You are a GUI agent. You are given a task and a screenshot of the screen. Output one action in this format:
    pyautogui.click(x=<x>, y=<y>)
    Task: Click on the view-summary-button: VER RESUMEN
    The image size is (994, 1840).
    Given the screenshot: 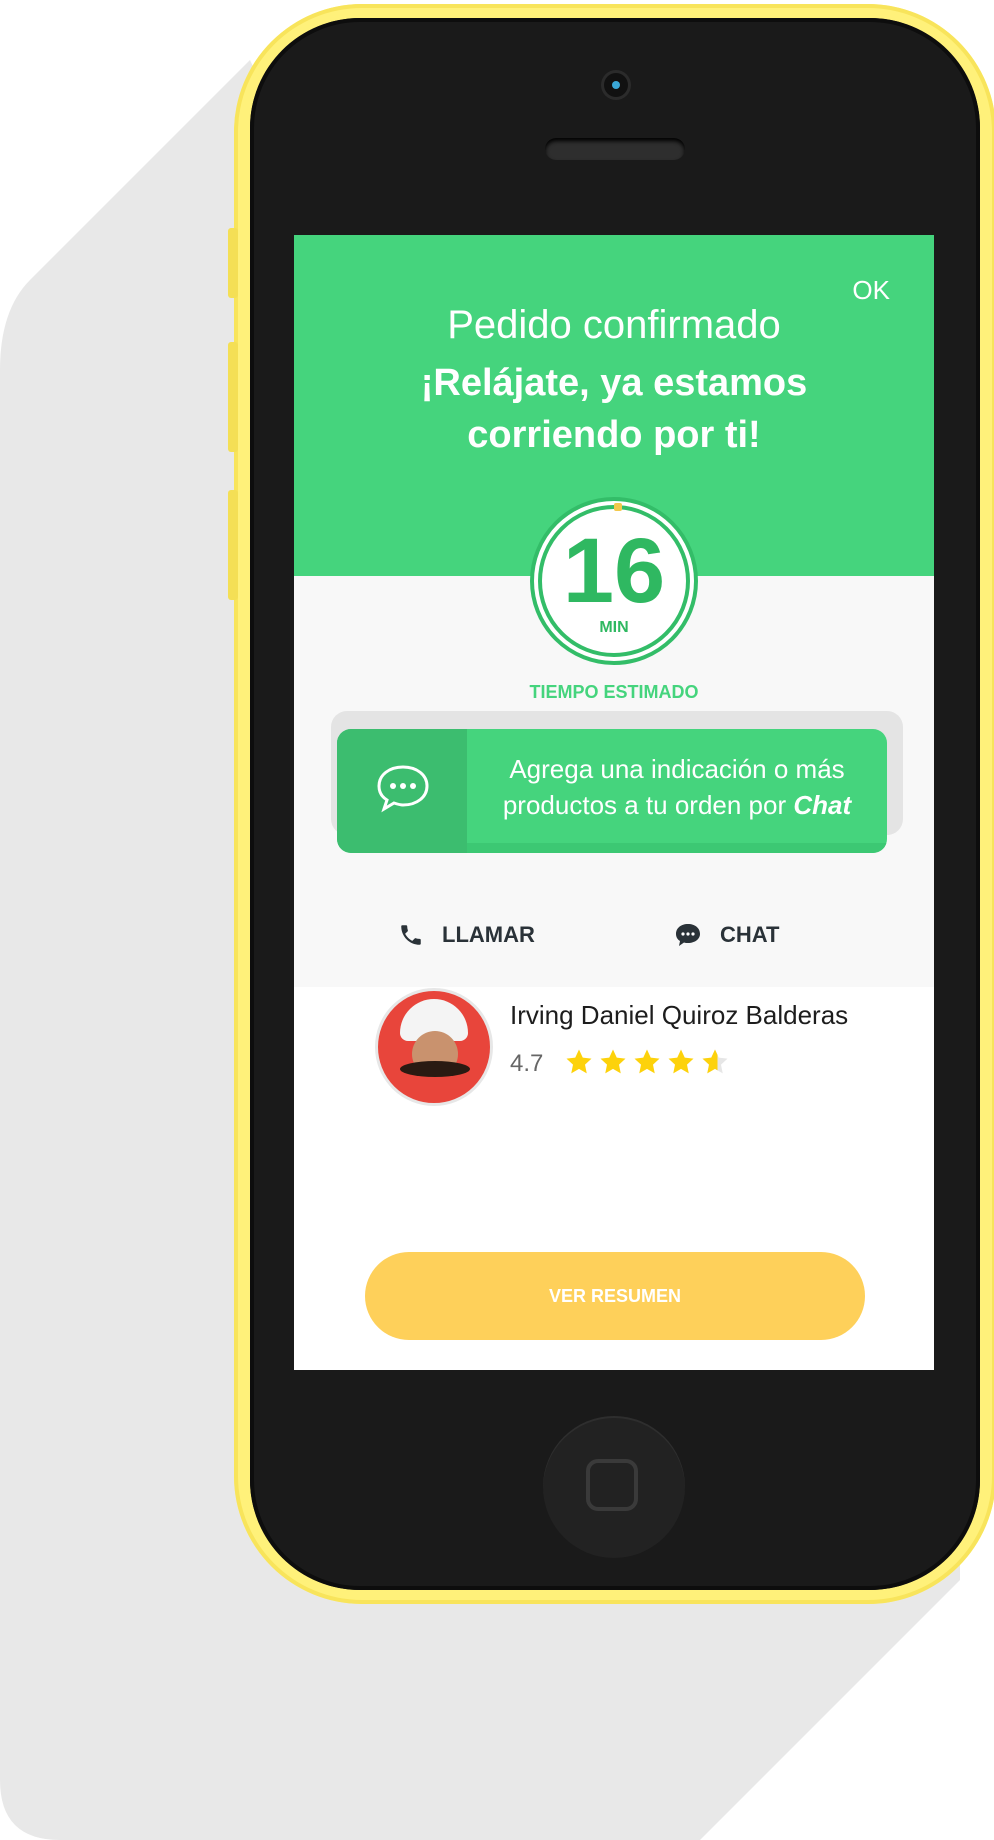 What is the action you would take?
    pyautogui.click(x=615, y=1296)
    